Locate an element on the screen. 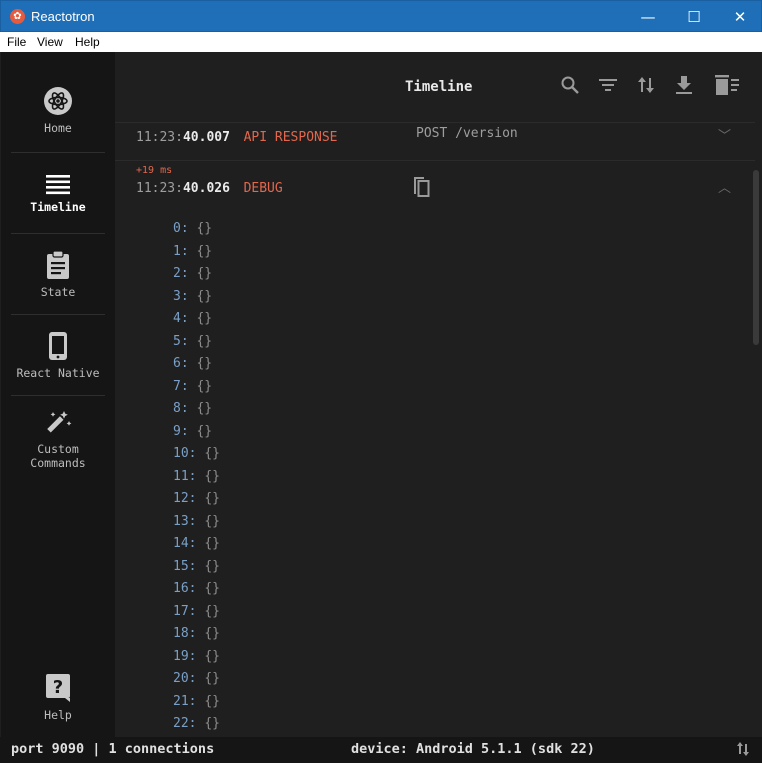 Image resolution: width=762 pixels, height=763 pixels. list-item: 7: {} is located at coordinates (193, 386).